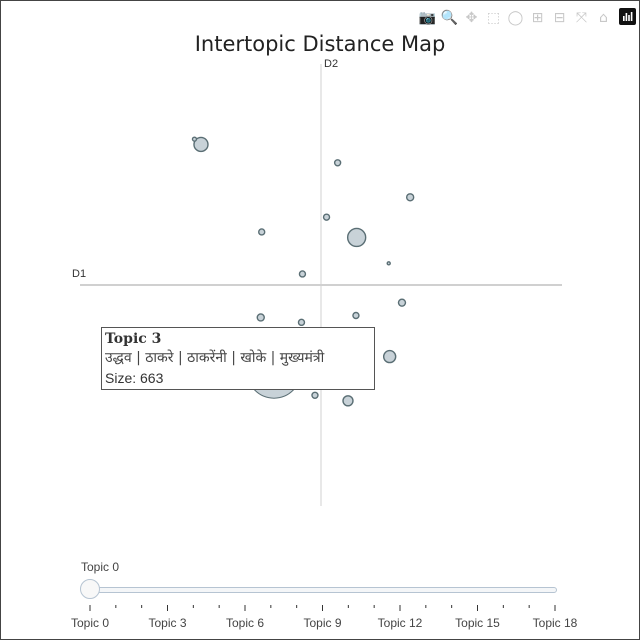 This screenshot has height=640, width=640. What do you see at coordinates (477, 623) in the screenshot?
I see `slider-step-label: Topic 15` at bounding box center [477, 623].